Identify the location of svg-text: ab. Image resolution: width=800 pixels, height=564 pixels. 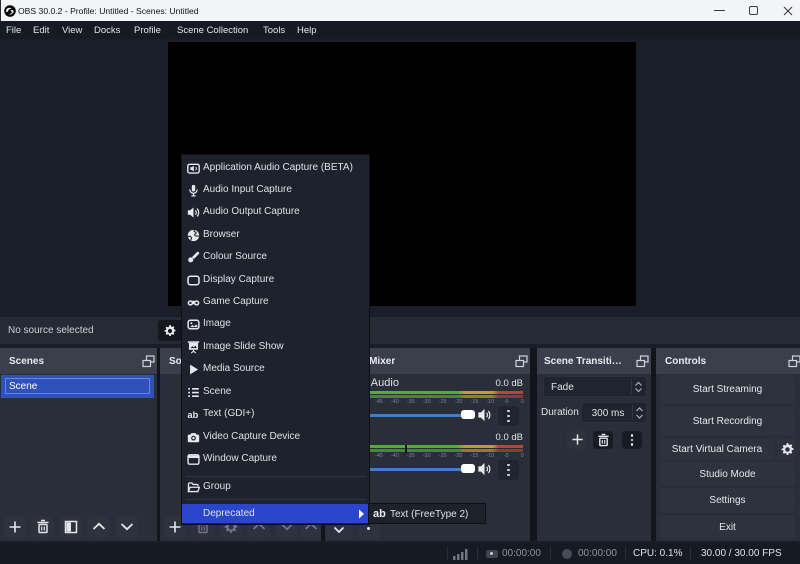
(192, 415).